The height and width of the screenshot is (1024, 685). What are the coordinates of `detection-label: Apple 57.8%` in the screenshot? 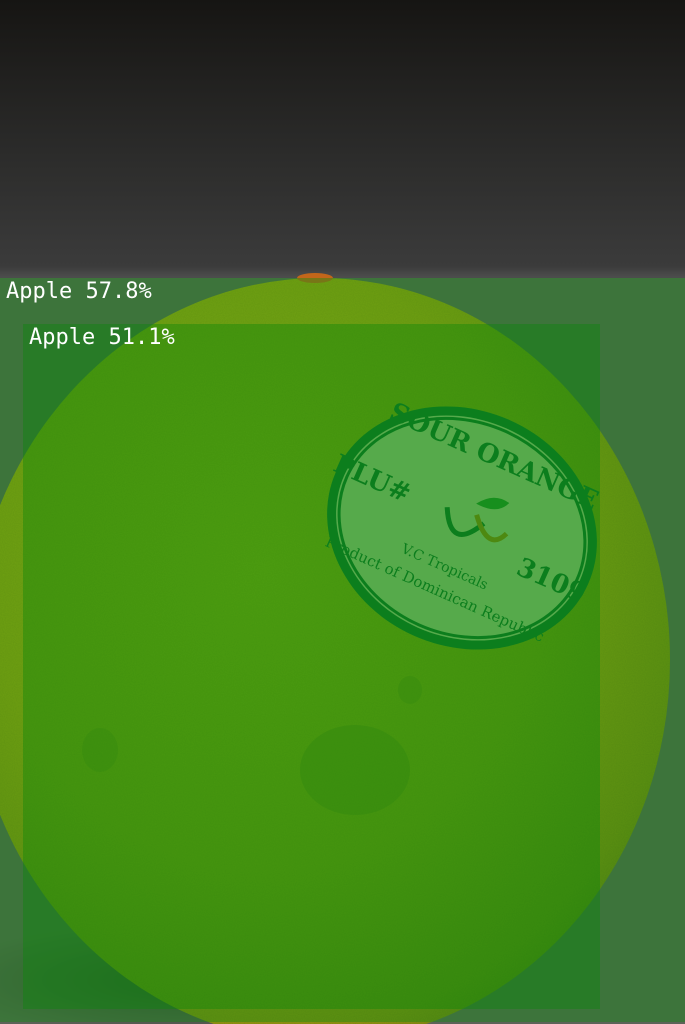 It's located at (79, 291).